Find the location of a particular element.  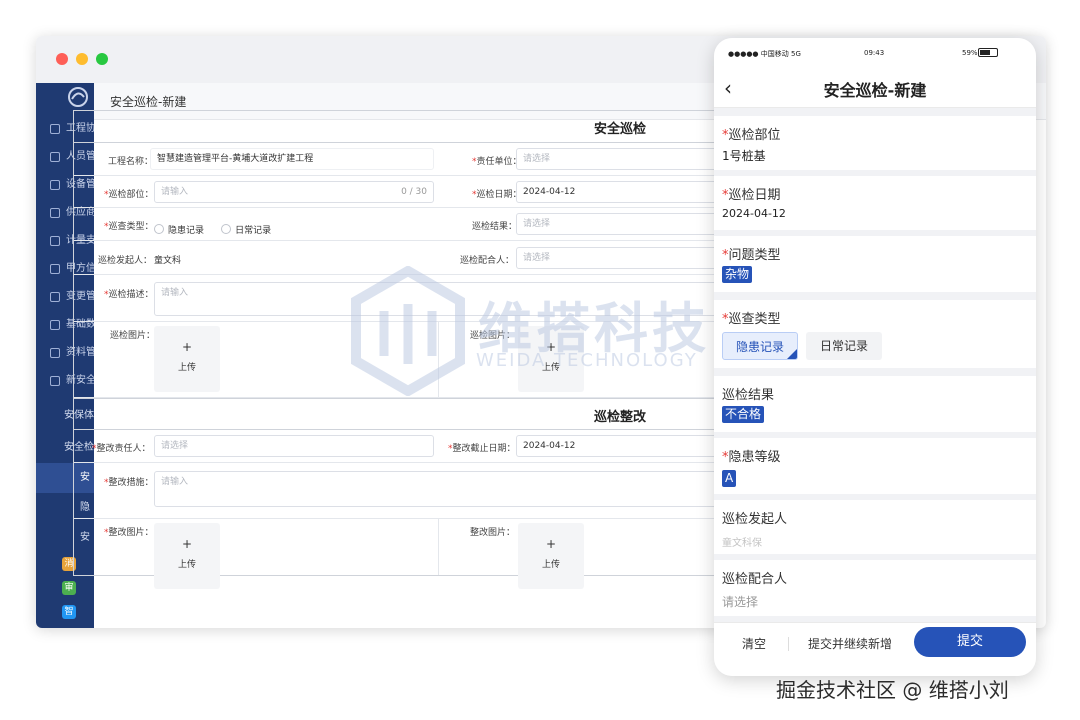

section-title: 安全巡检 is located at coordinates (620, 129).